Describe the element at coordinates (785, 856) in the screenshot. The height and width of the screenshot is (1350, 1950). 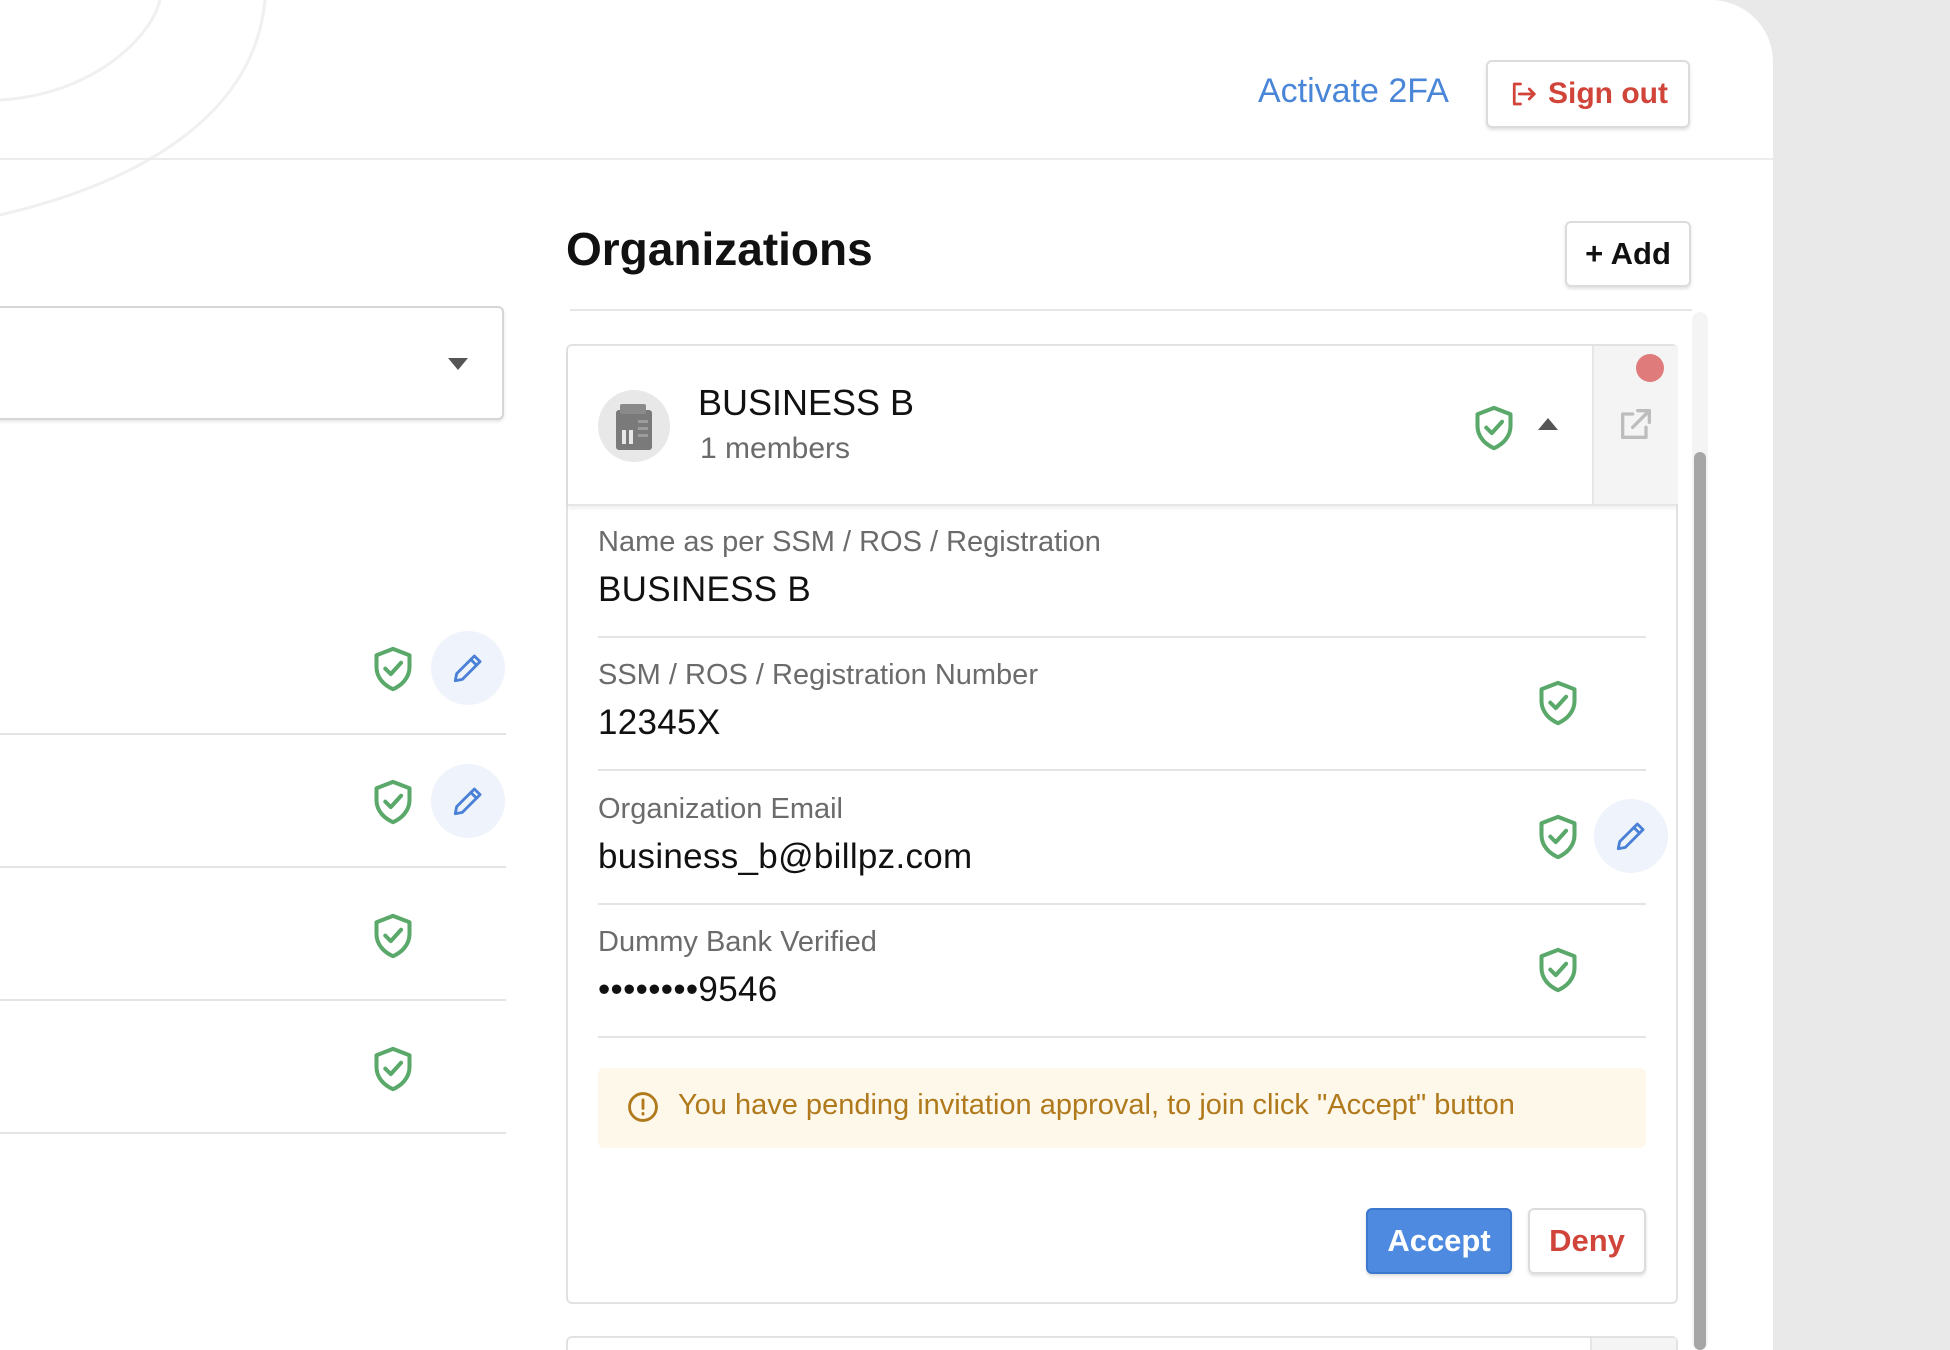
I see `field-value: business_b@billpz.com` at that location.